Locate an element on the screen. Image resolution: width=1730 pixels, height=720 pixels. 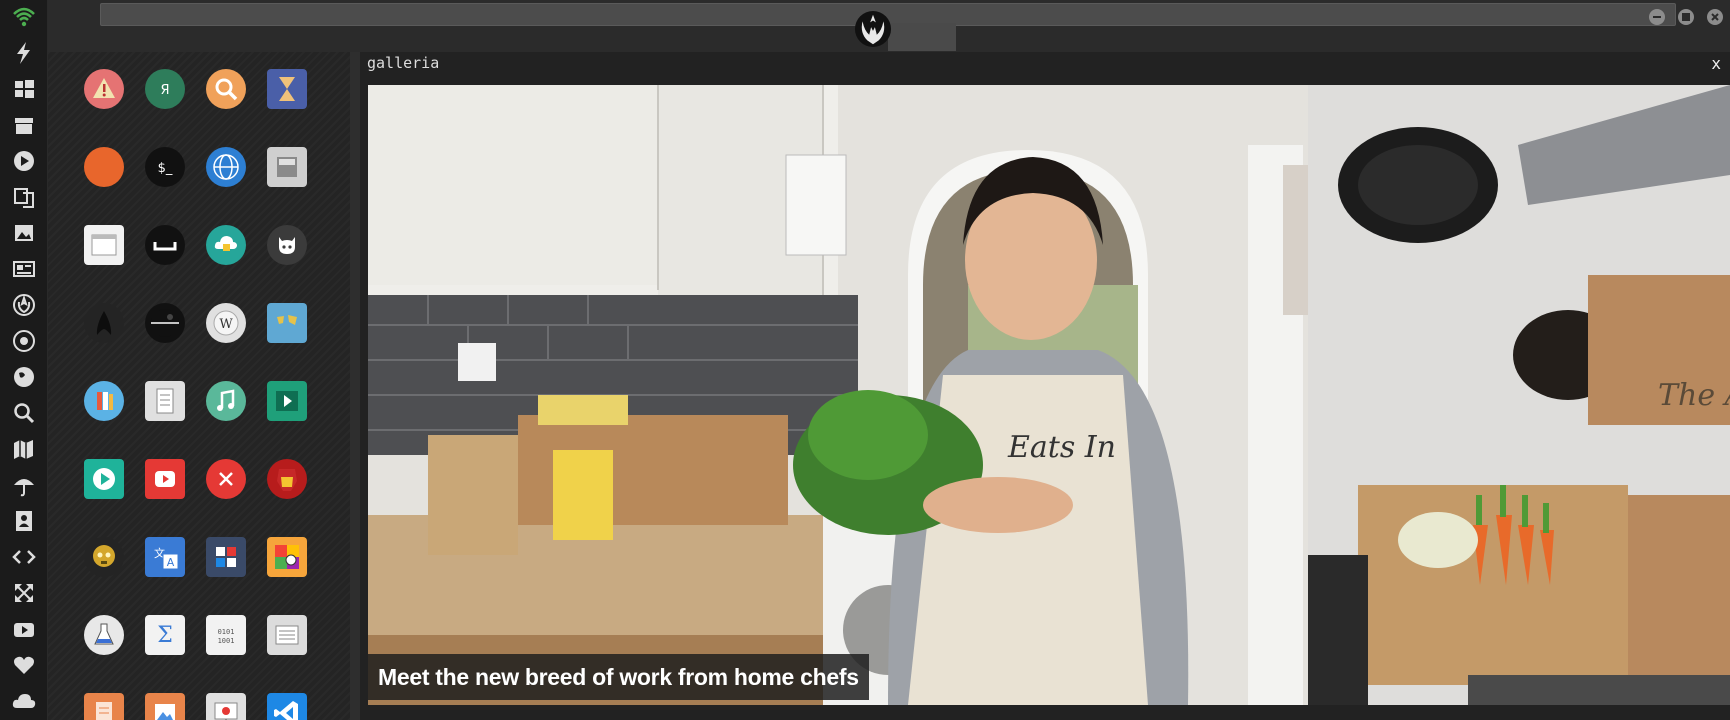
world-map-app-icon is located at coordinates (287, 323).